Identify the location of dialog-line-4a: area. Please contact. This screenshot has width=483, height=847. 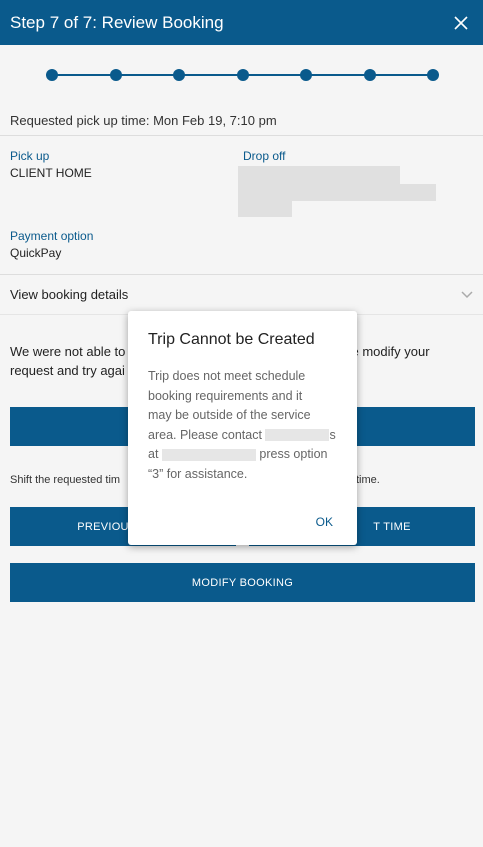
(207, 434).